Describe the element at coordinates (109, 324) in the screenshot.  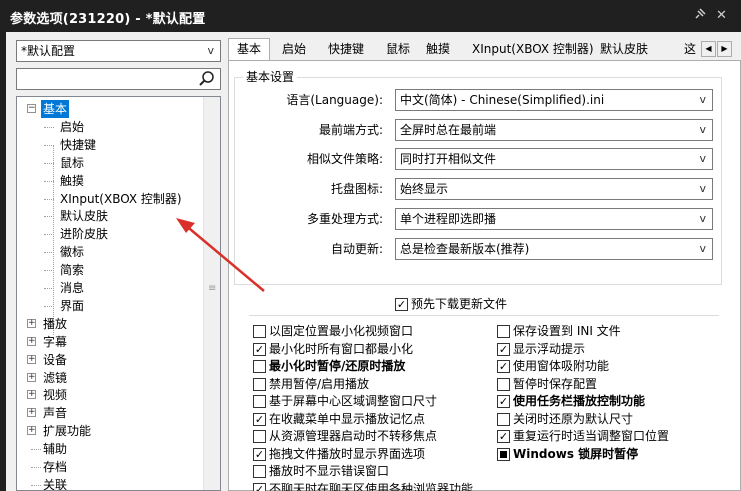
I see `tree-item: + 播放` at that location.